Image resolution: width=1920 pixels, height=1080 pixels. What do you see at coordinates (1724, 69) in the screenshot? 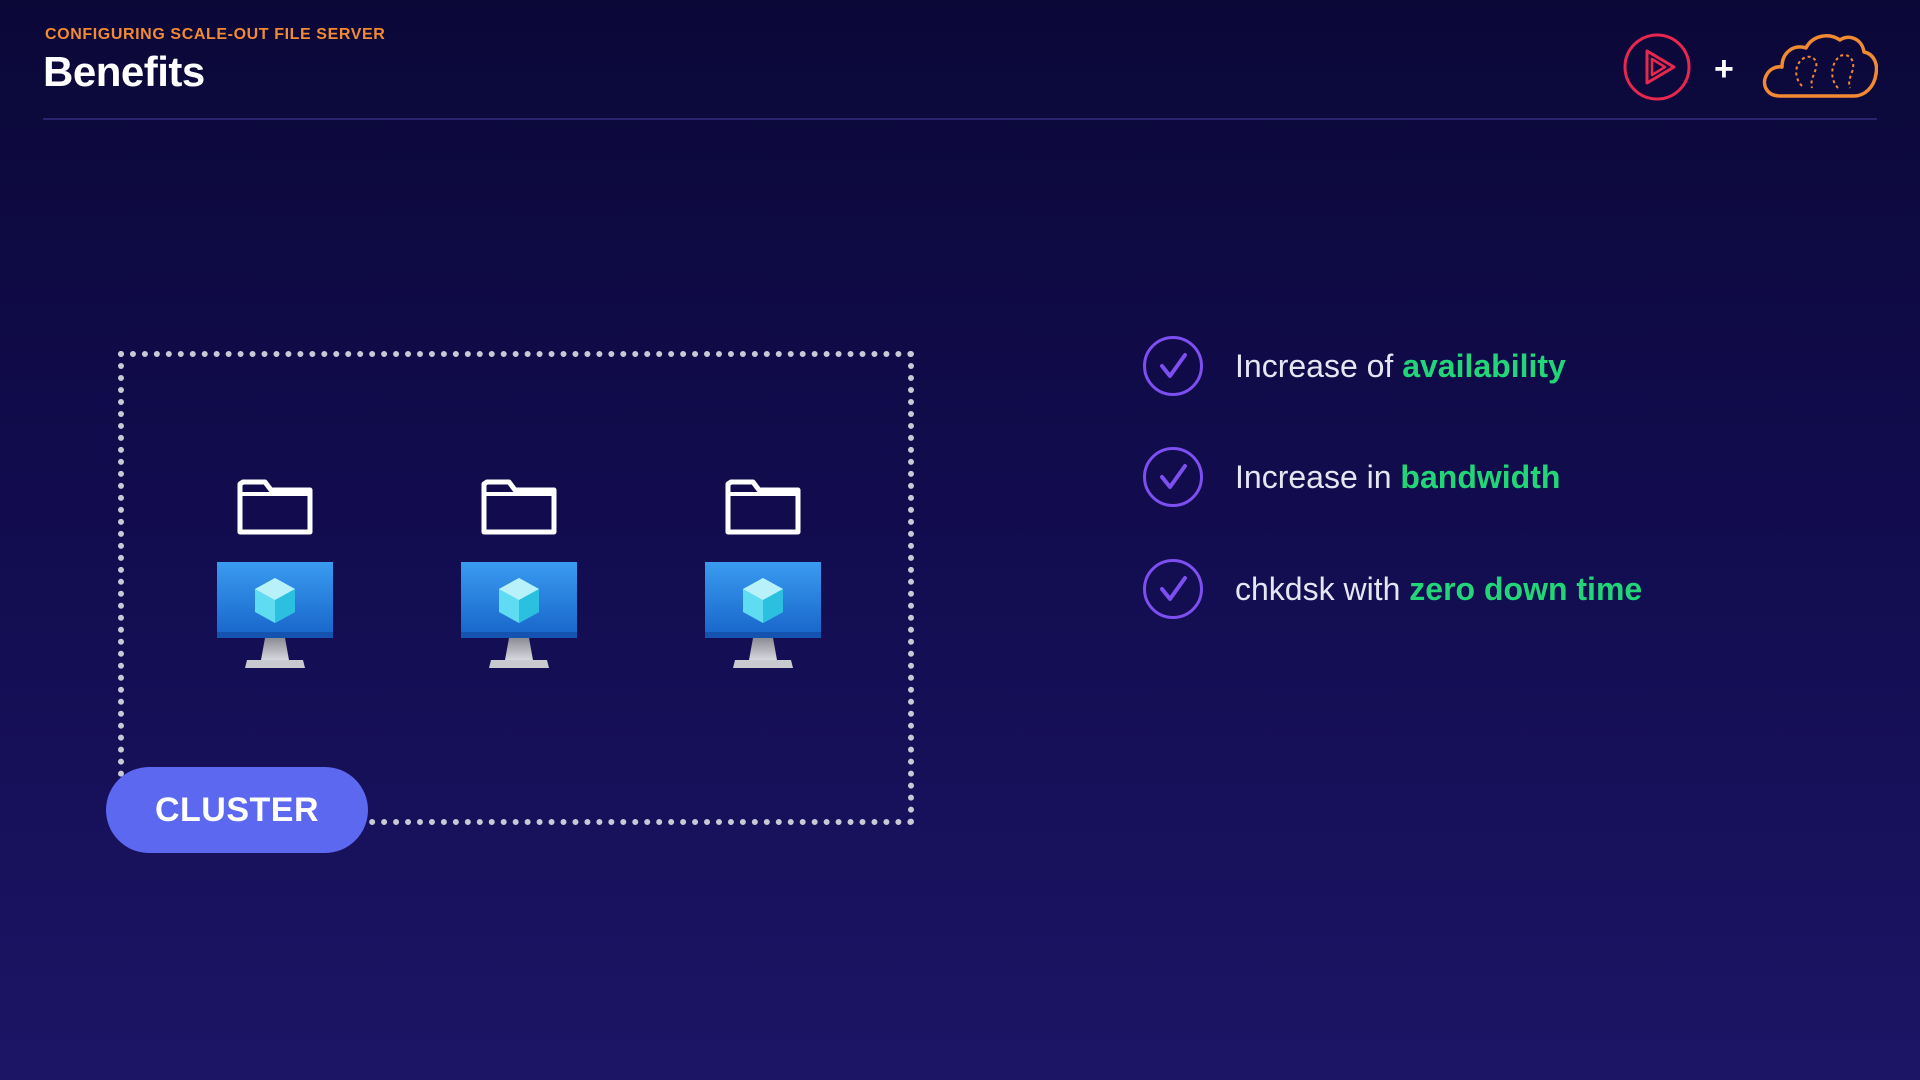
I see `plus-sign: +` at bounding box center [1724, 69].